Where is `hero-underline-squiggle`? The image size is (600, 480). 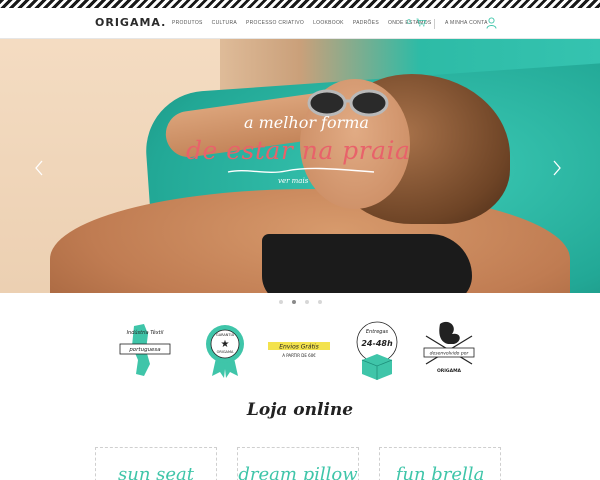 hero-underline-squiggle is located at coordinates (301, 170).